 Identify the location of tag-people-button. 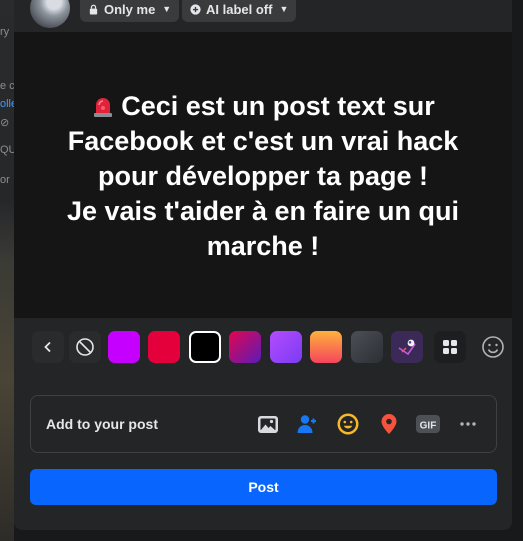
(308, 424).